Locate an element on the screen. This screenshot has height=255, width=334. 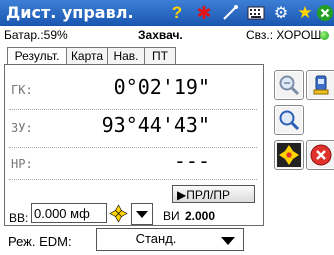
stop-button is located at coordinates (320, 155).